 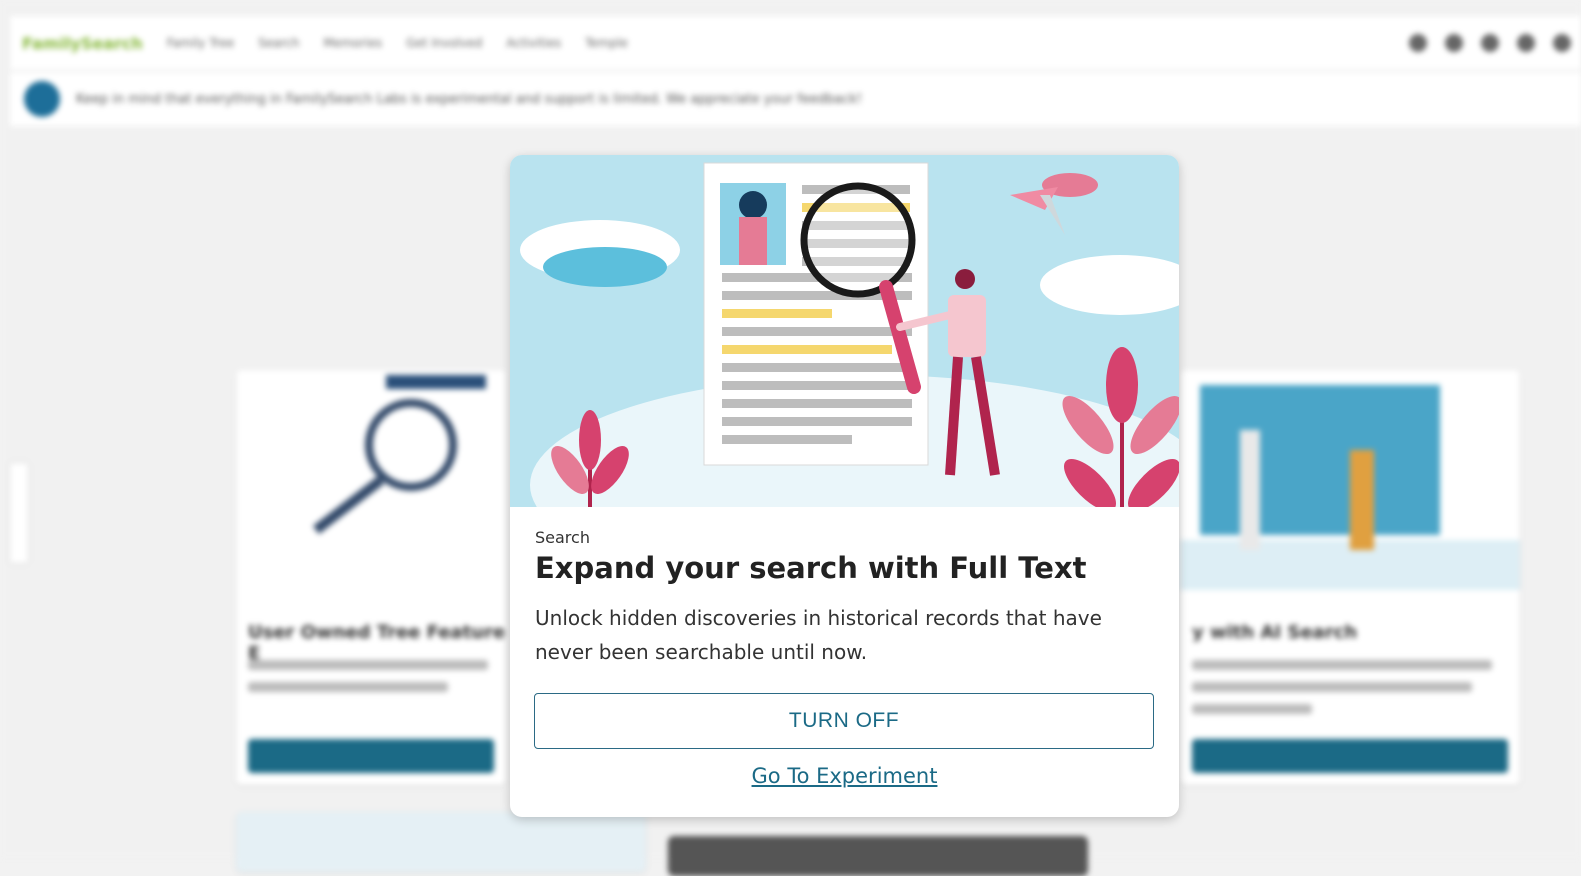 I want to click on feedback-tab, so click(x=19, y=513).